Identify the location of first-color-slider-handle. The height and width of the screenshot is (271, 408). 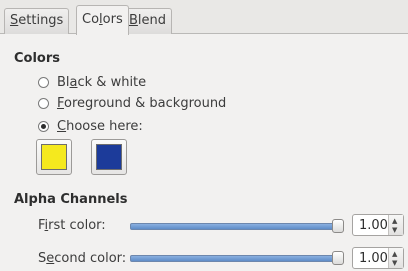
(338, 226).